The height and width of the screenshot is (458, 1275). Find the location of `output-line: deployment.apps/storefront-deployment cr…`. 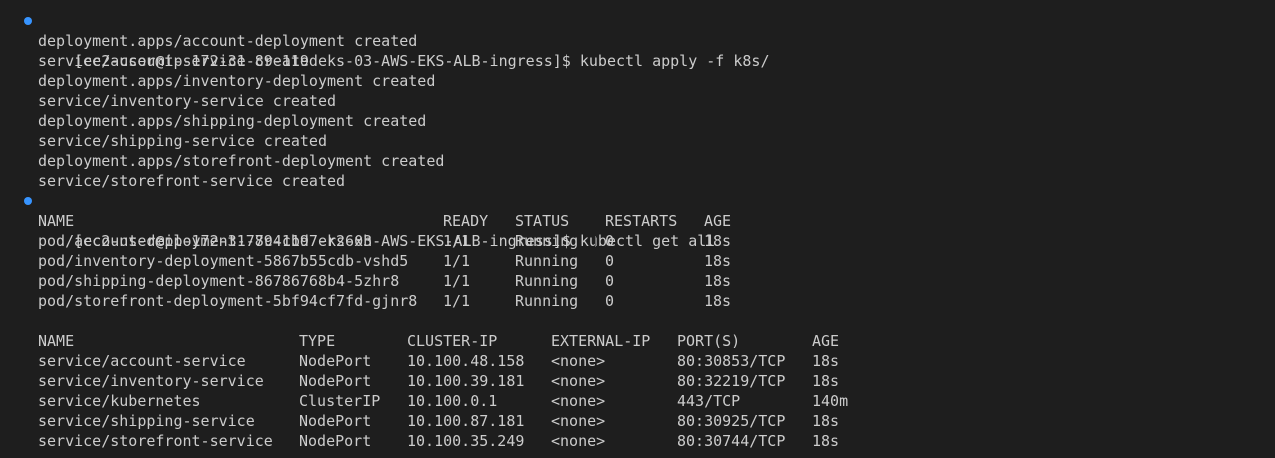

output-line: deployment.apps/storefront-deployment cr… is located at coordinates (241, 161).